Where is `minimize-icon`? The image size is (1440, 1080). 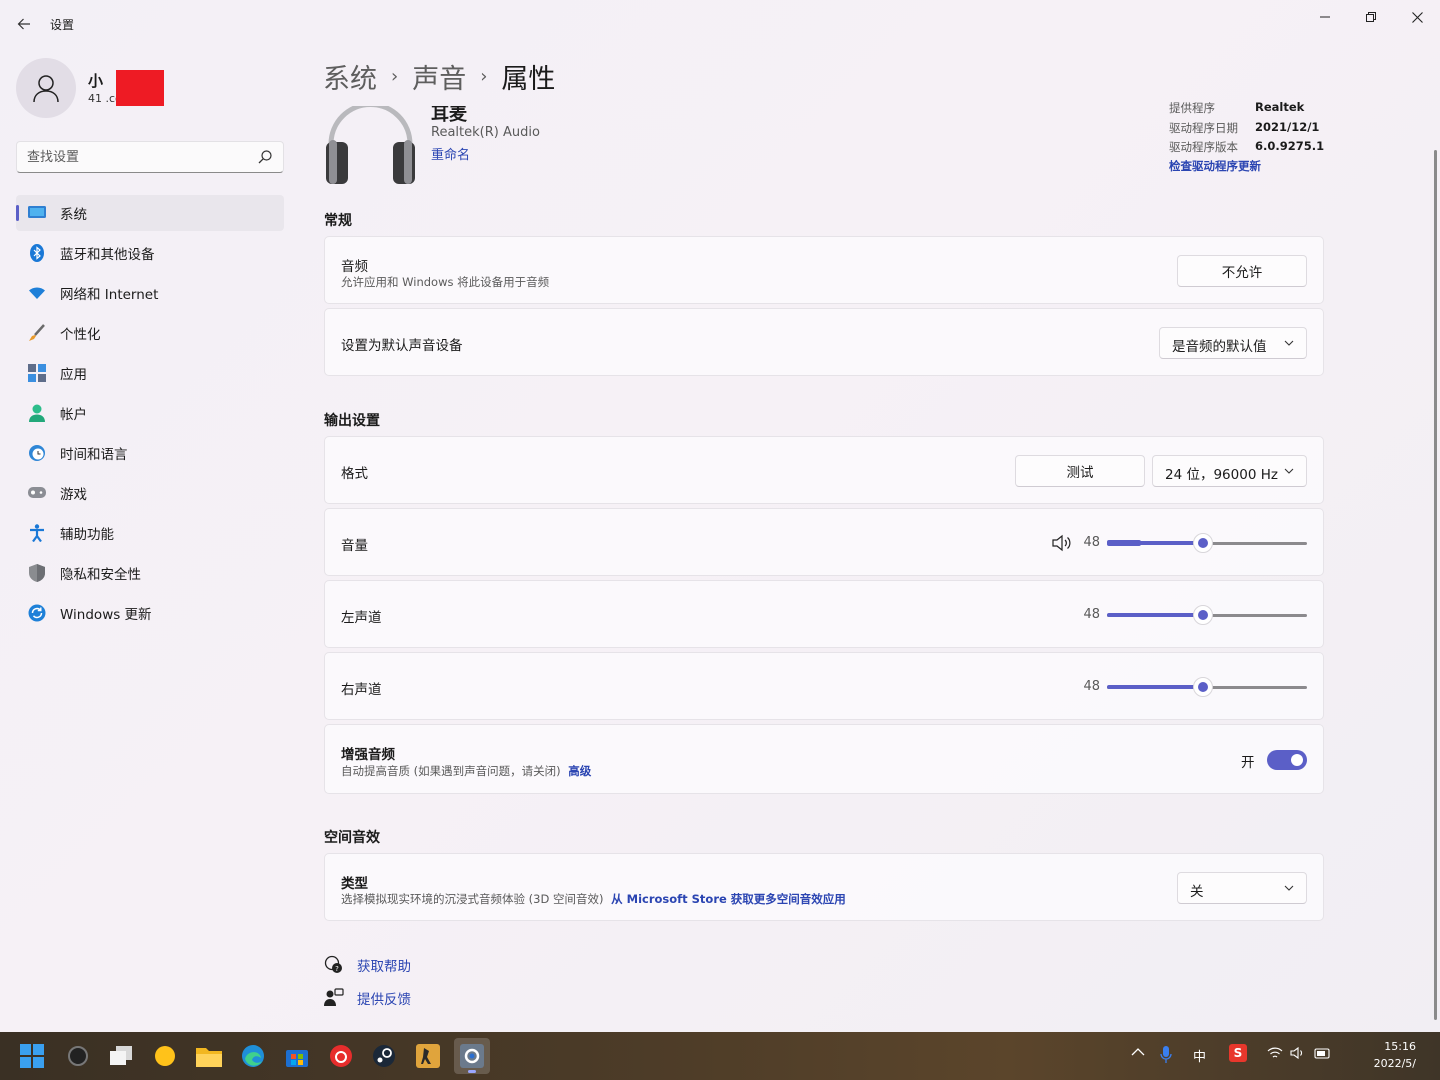 minimize-icon is located at coordinates (1325, 17).